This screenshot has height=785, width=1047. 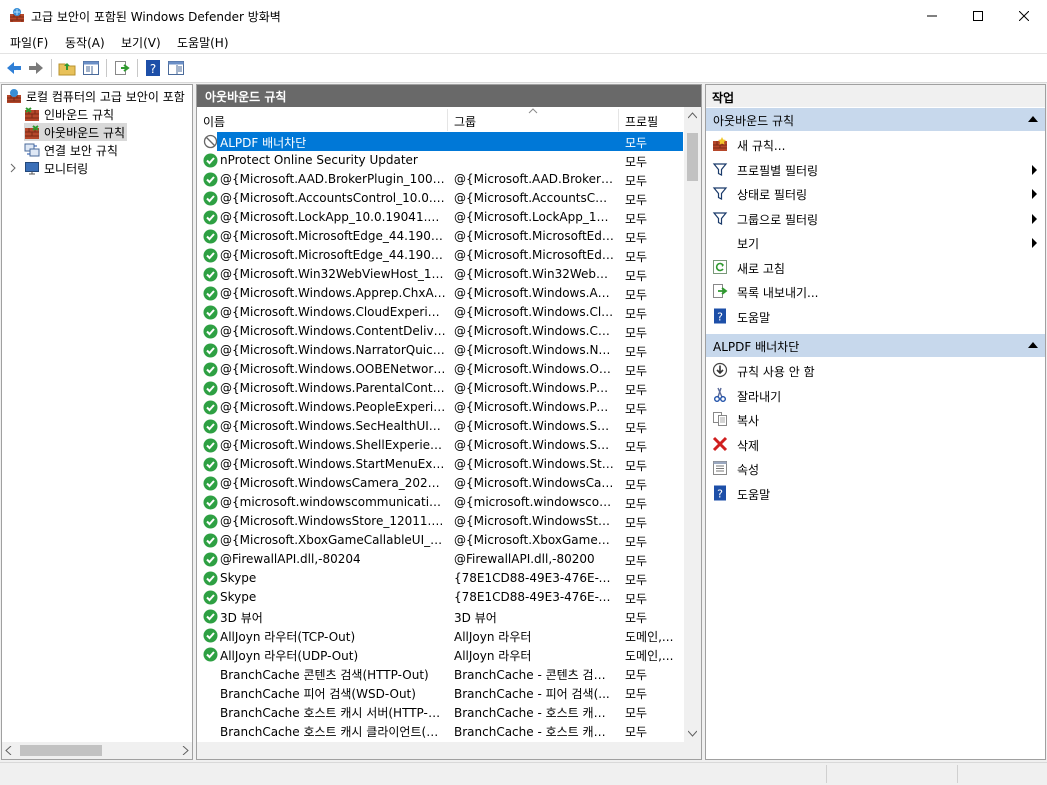 I want to click on minimize-button, so click(x=932, y=15).